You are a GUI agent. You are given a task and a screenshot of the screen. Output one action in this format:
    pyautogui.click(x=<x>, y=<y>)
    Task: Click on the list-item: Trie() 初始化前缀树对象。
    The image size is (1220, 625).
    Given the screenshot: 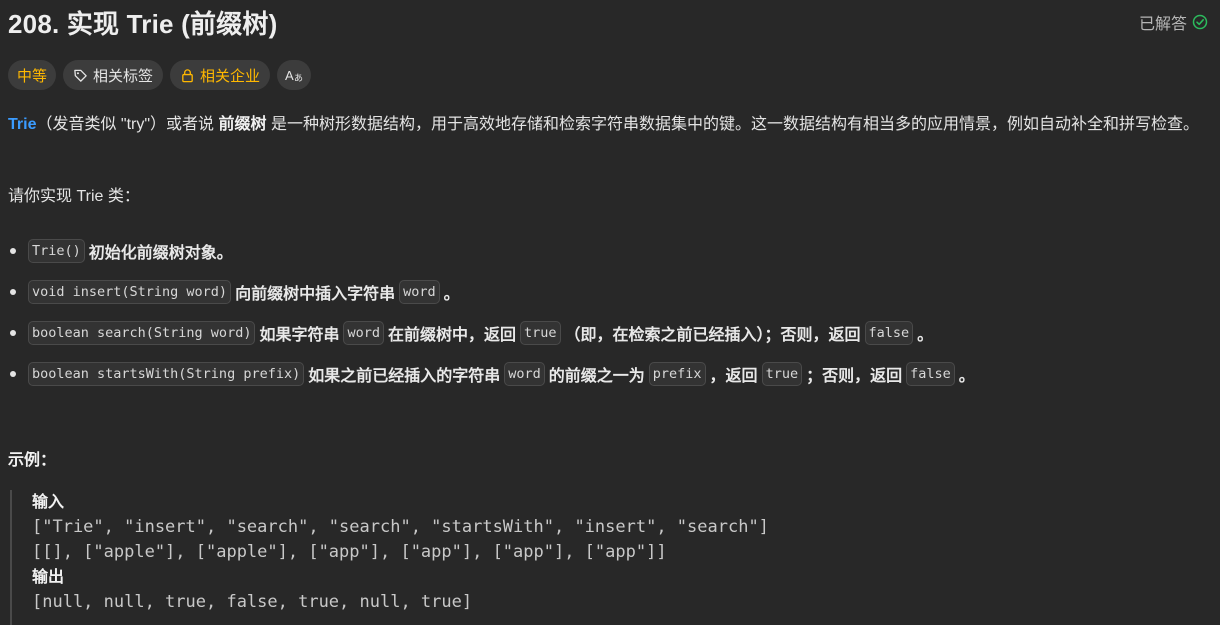 What is the action you would take?
    pyautogui.click(x=608, y=250)
    